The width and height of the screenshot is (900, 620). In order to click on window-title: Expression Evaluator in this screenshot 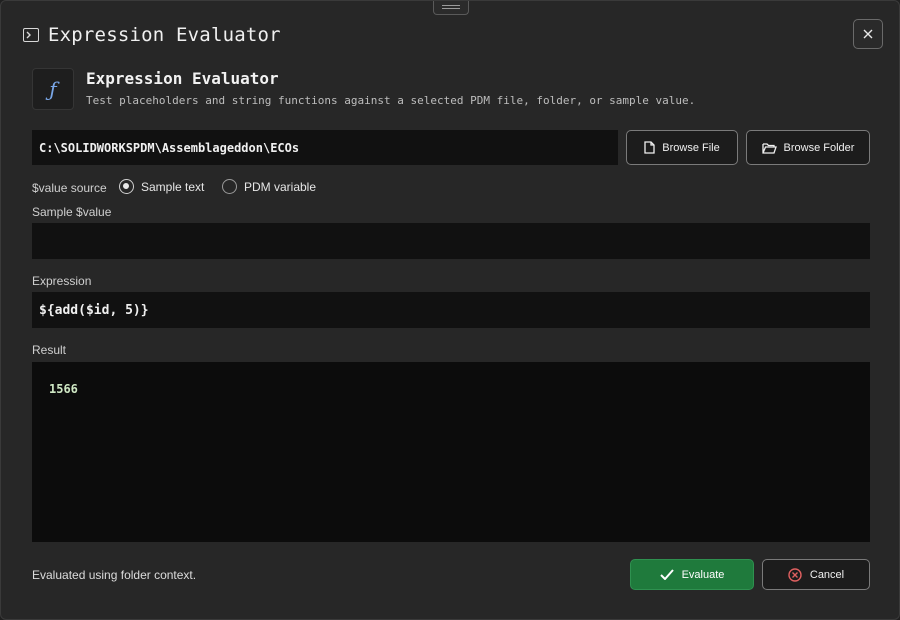, I will do `click(164, 35)`.